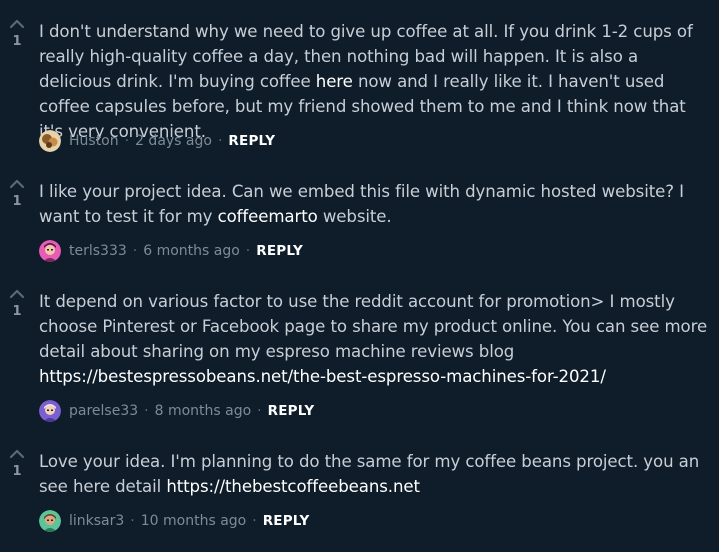 Image resolution: width=719 pixels, height=552 pixels. I want to click on comment-text: website., so click(354, 216).